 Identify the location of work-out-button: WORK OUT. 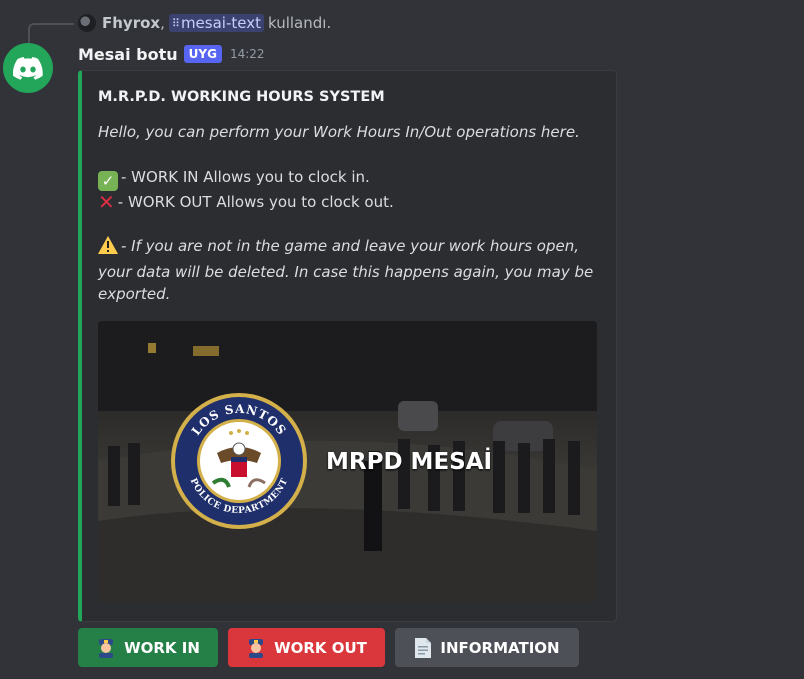
(306, 647).